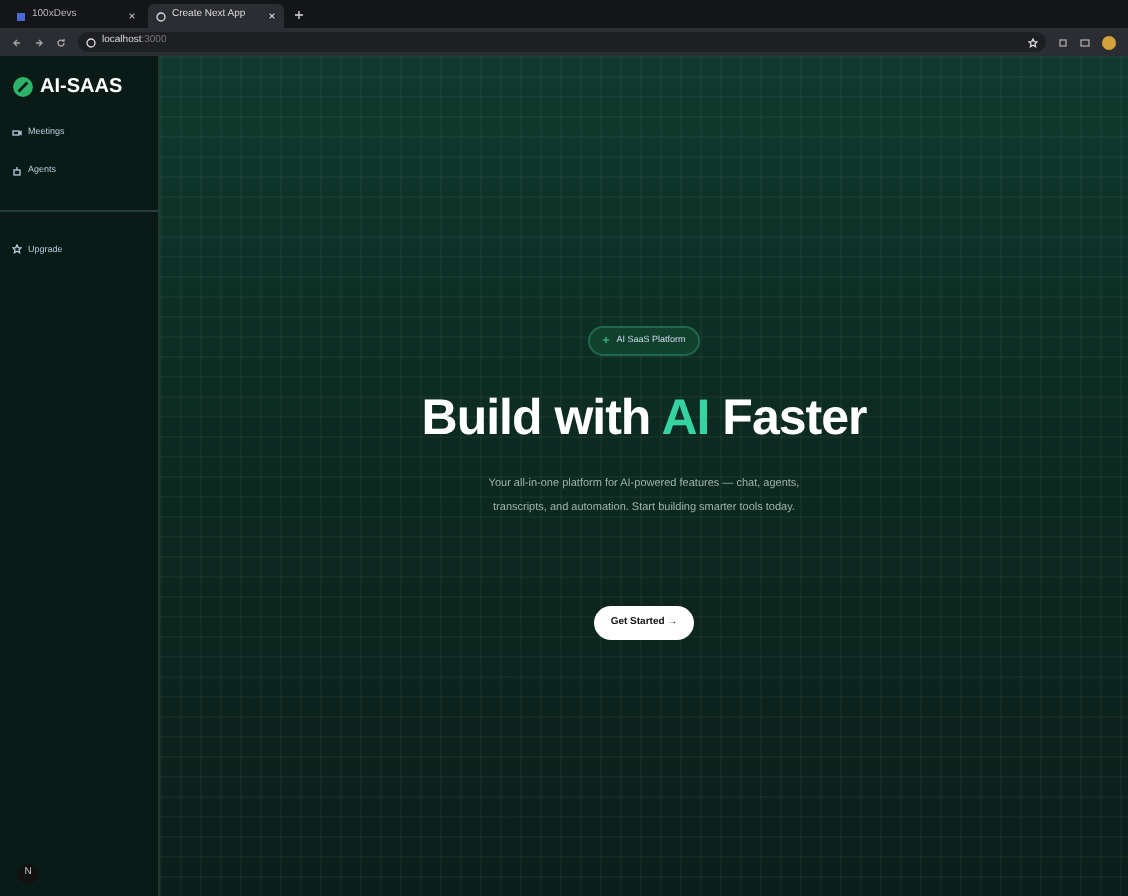 The height and width of the screenshot is (896, 1128). What do you see at coordinates (1109, 42) in the screenshot?
I see `profile-avatar` at bounding box center [1109, 42].